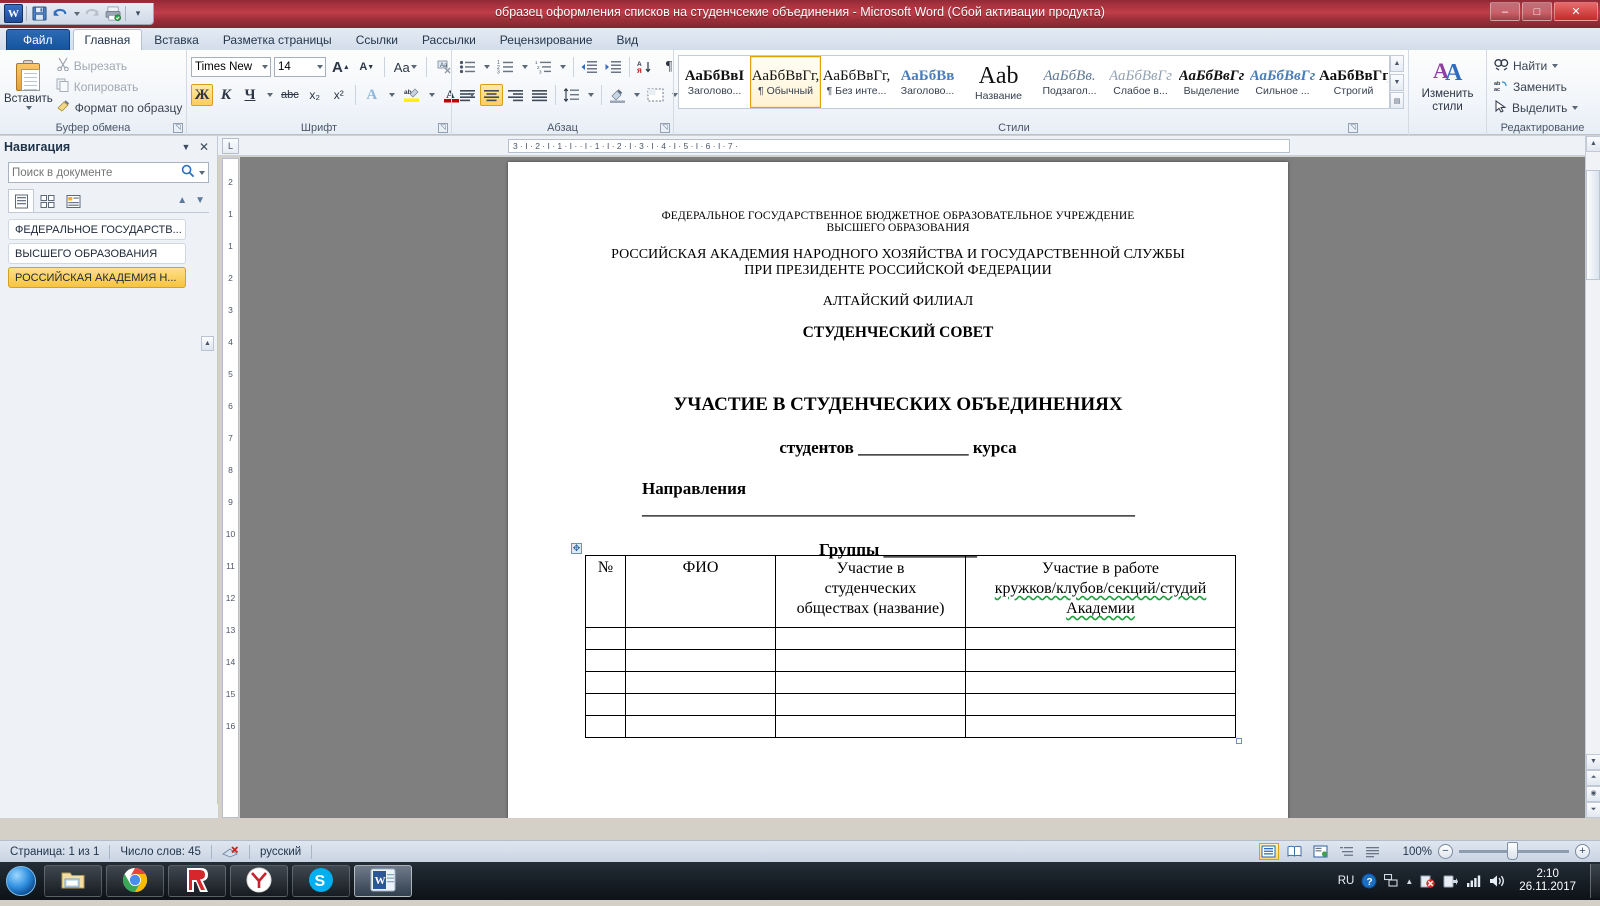 Image resolution: width=1600 pixels, height=906 pixels. What do you see at coordinates (265, 67) in the screenshot?
I see `font-name-dropdown-icon` at bounding box center [265, 67].